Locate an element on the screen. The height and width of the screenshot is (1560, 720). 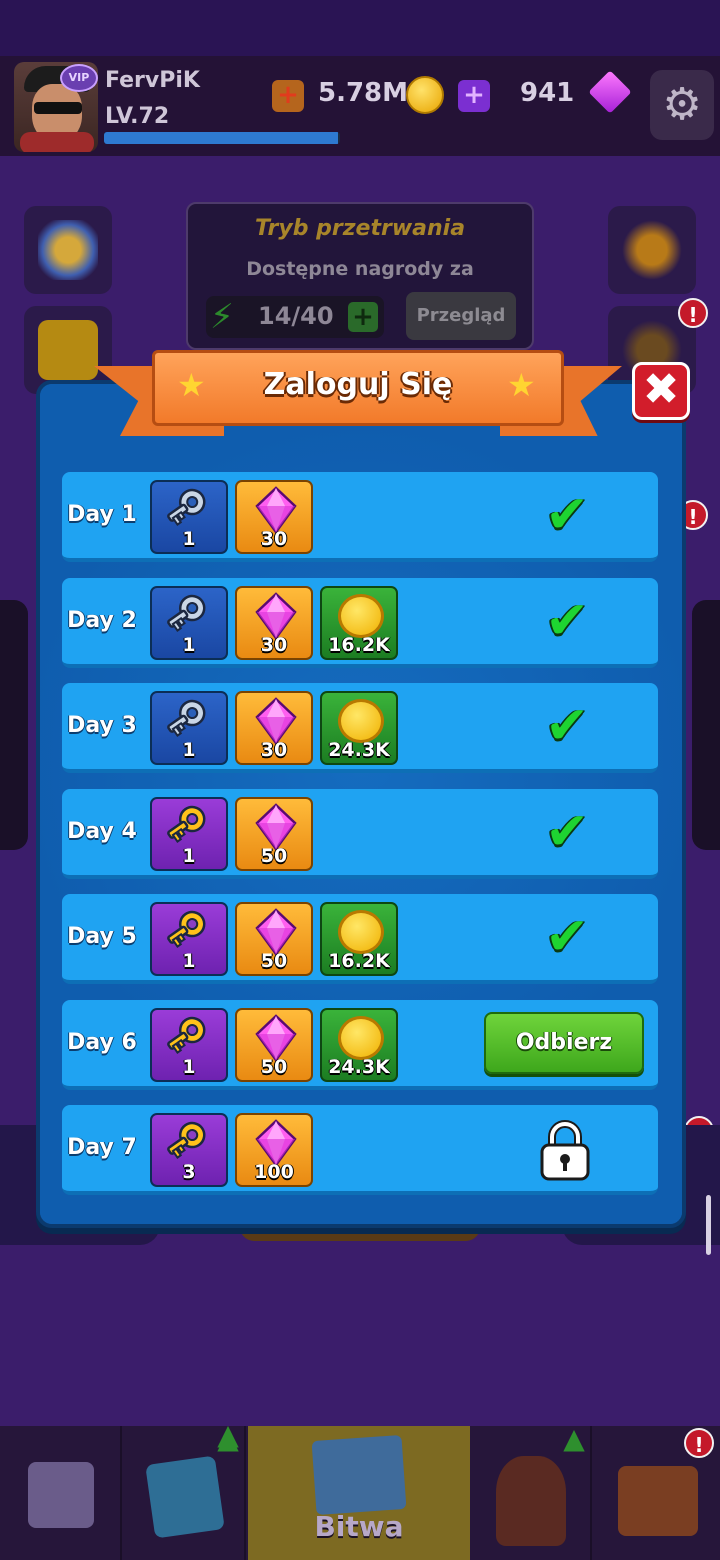
coin-reward: 24.3K is located at coordinates (359, 1045).